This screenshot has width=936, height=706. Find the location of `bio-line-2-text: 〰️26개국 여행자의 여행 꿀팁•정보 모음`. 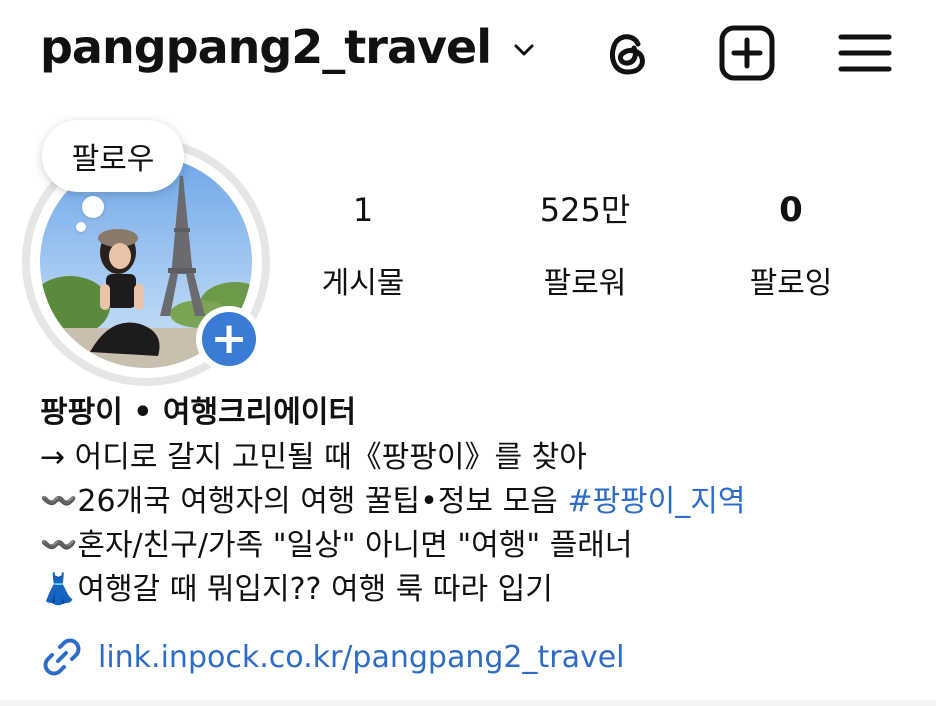

bio-line-2-text: 〰️26개국 여행자의 여행 꿀팁•정보 모음 is located at coordinates (304, 501).